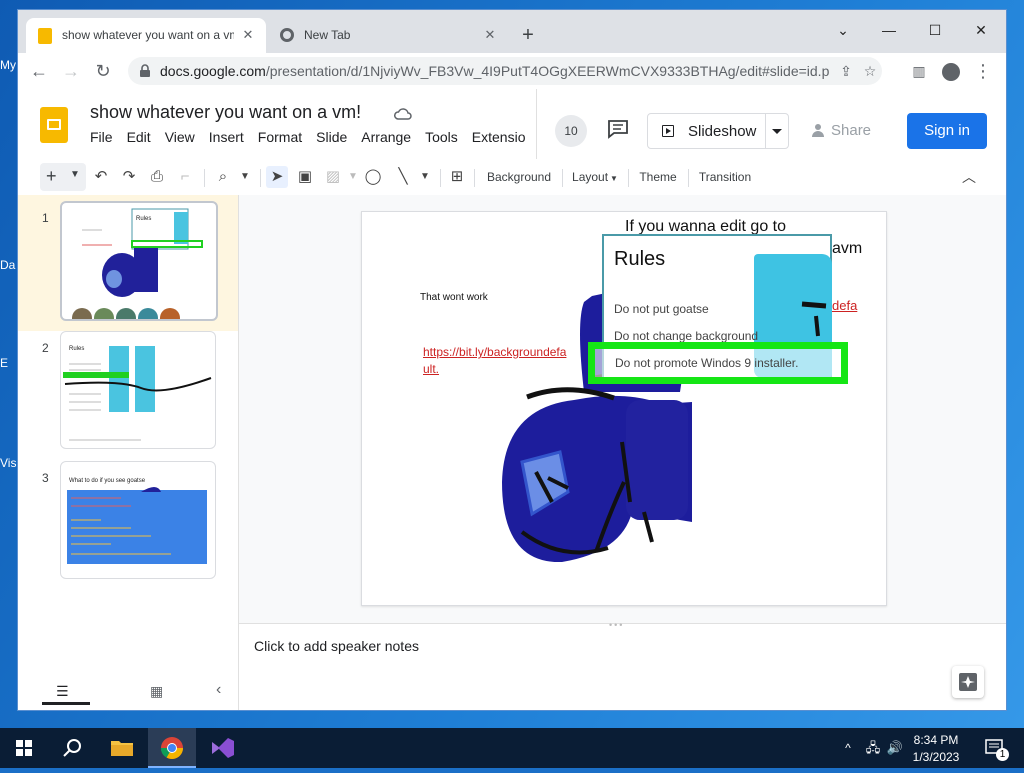 Image resolution: width=1024 pixels, height=773 pixels. I want to click on add-comment-icon: ⊞, so click(457, 177).